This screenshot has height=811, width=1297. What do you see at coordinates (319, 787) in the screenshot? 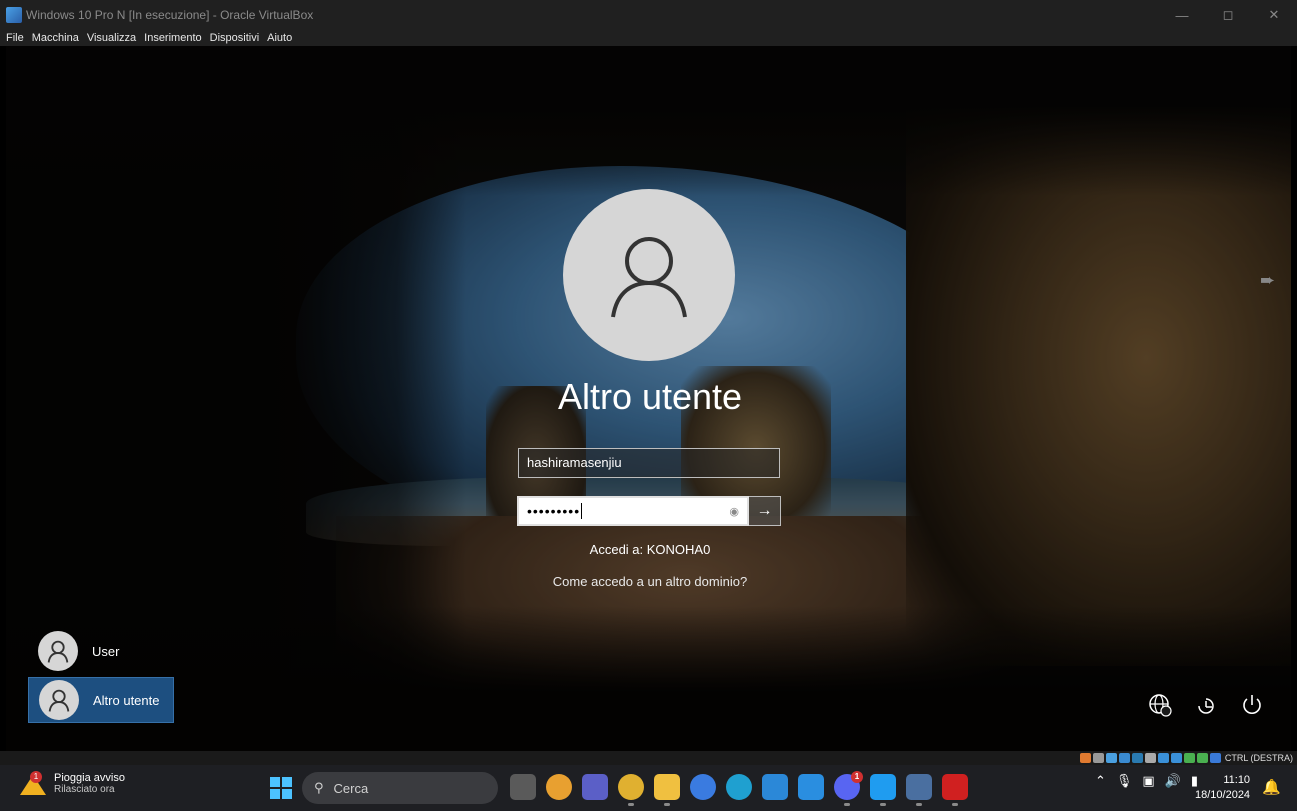
I see `search-icon: ⚲` at bounding box center [319, 787].